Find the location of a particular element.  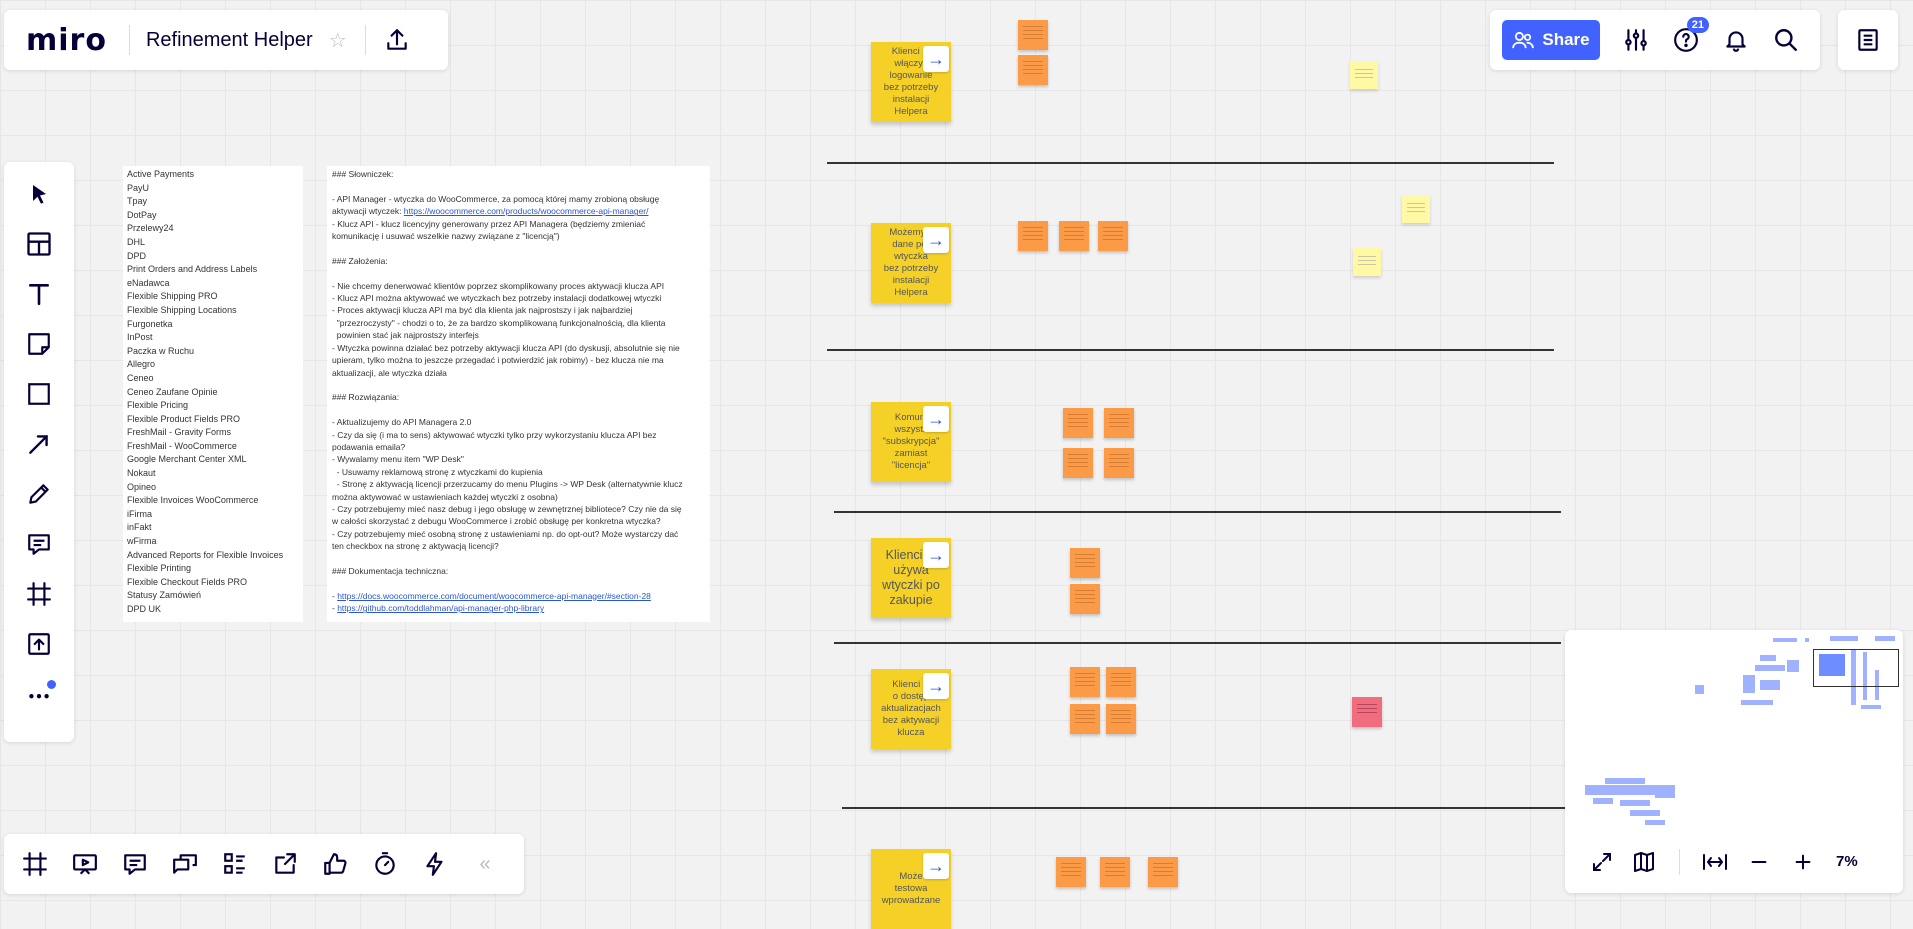

integration-item: Active Payments is located at coordinates (161, 174).